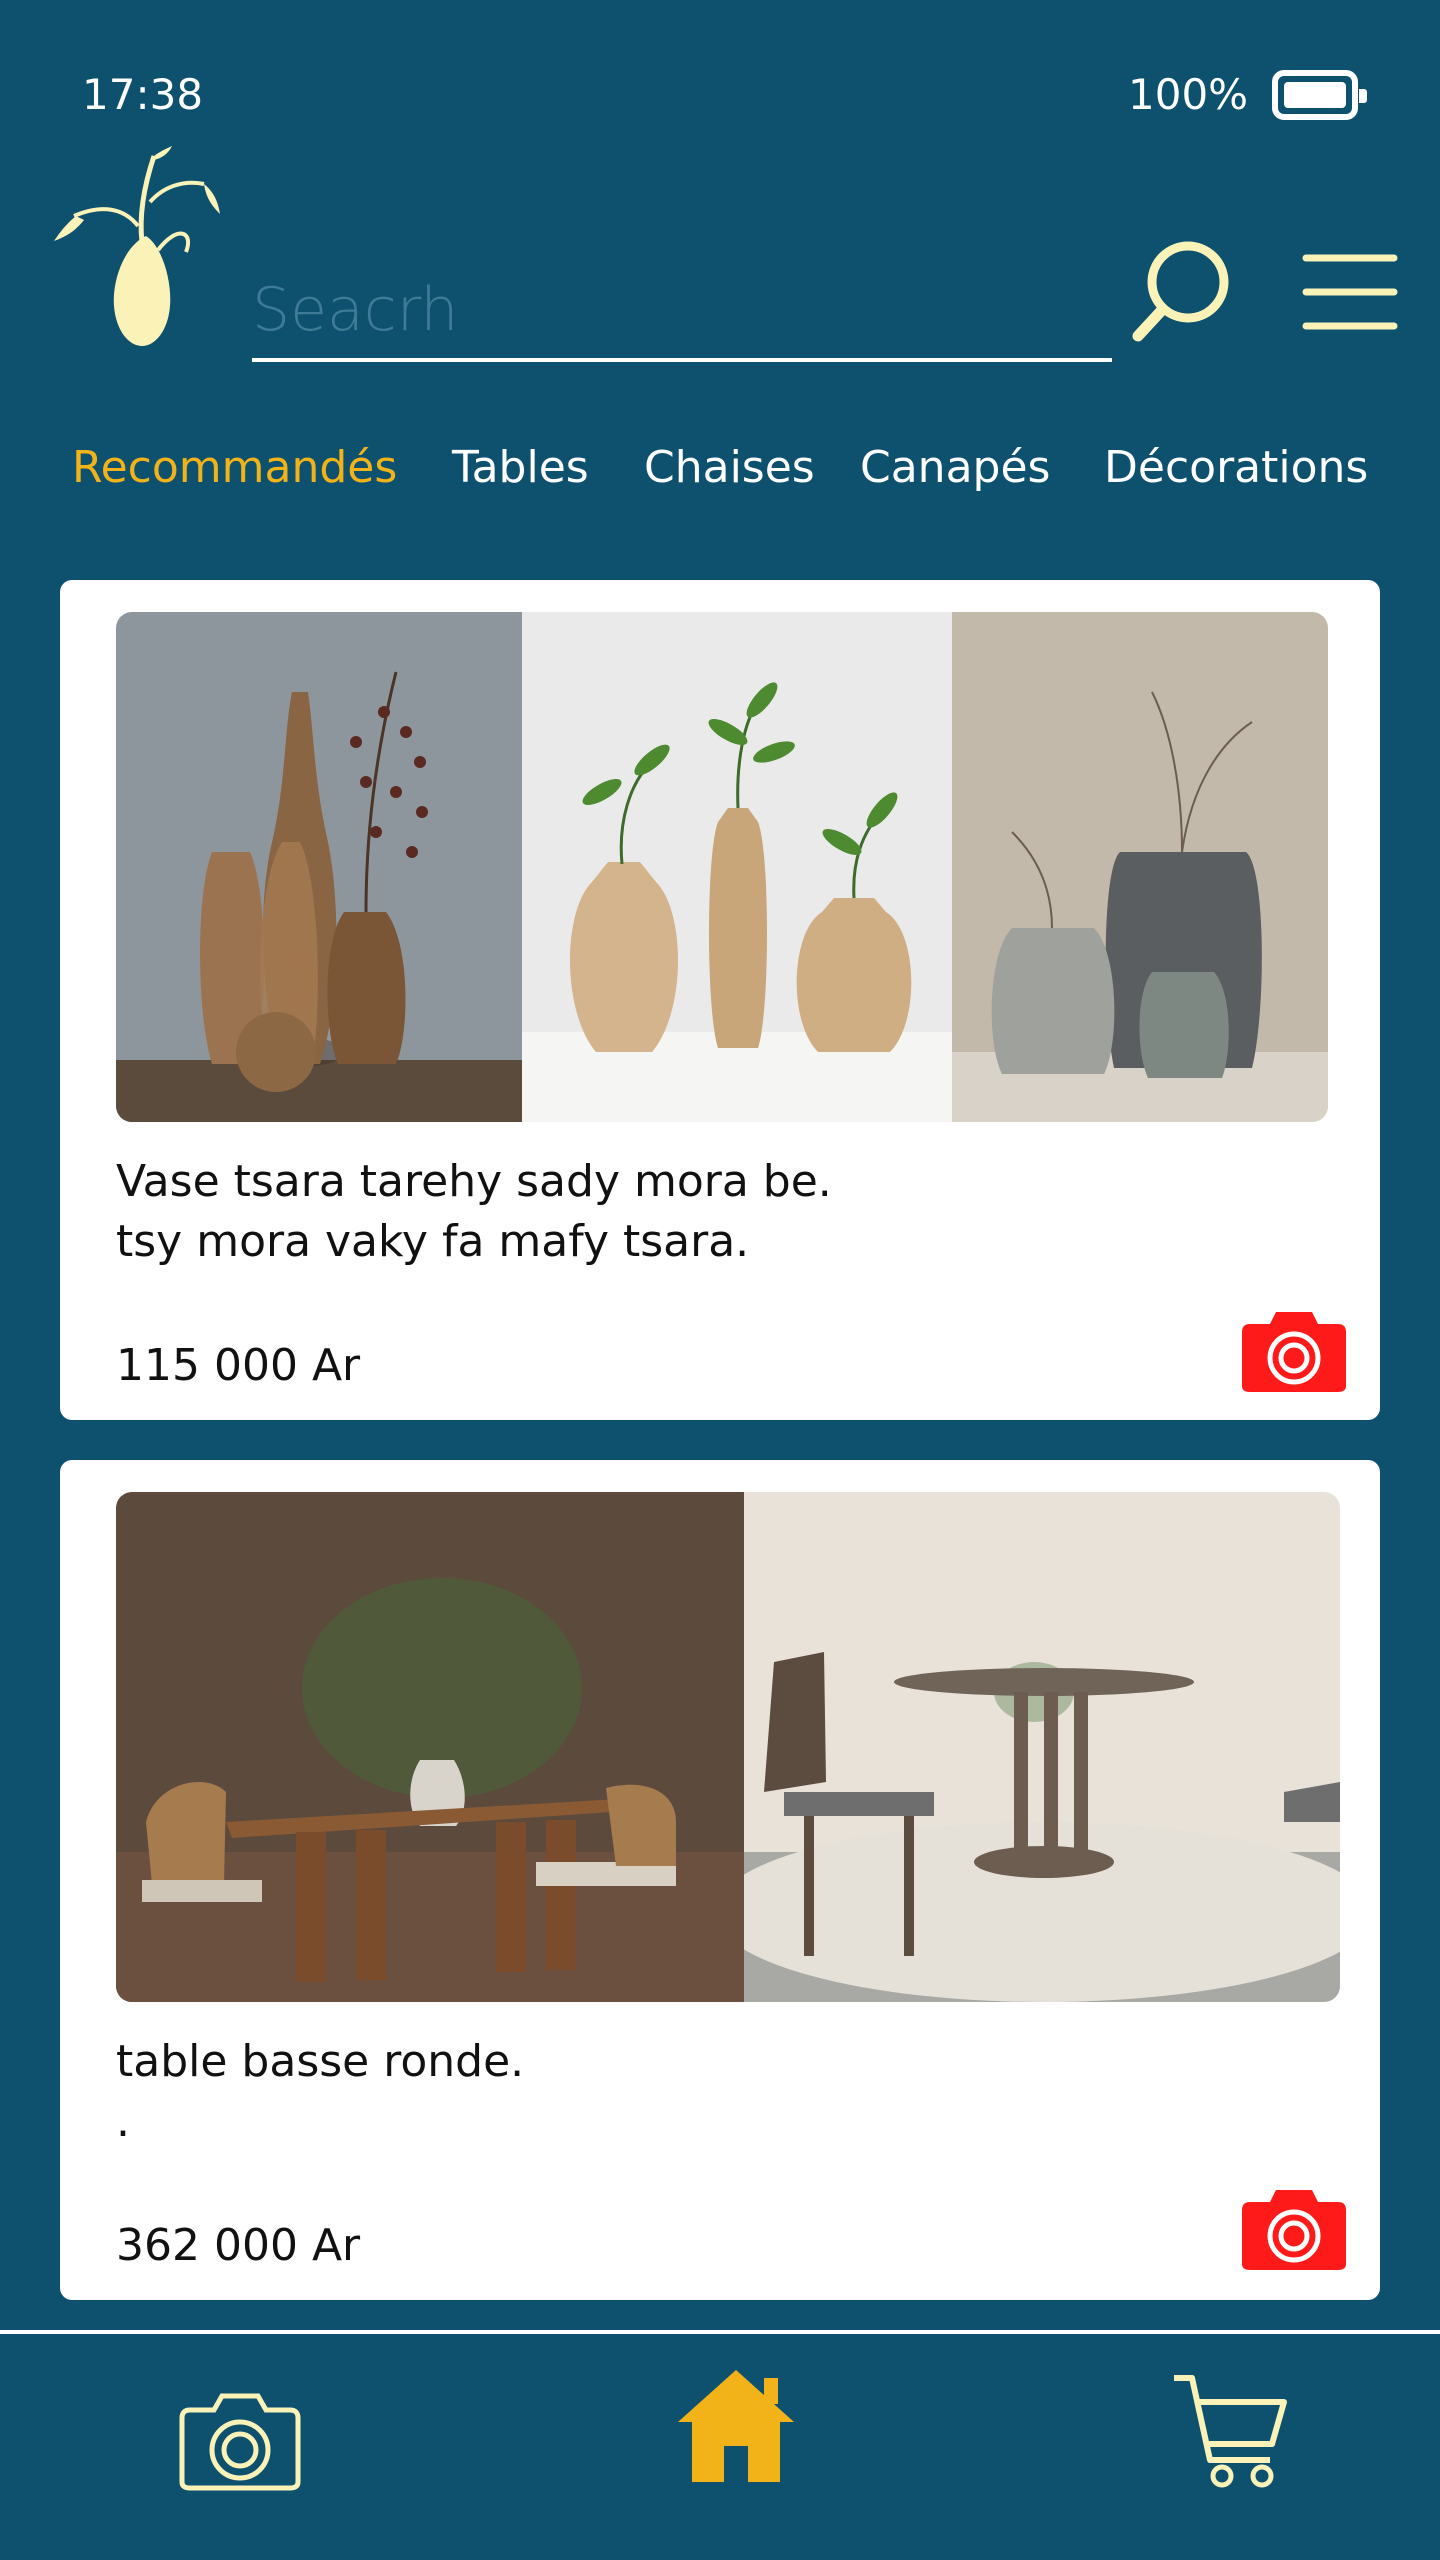 The height and width of the screenshot is (2560, 1440). Describe the element at coordinates (1188, 94) in the screenshot. I see `battery-percent: 100%` at that location.